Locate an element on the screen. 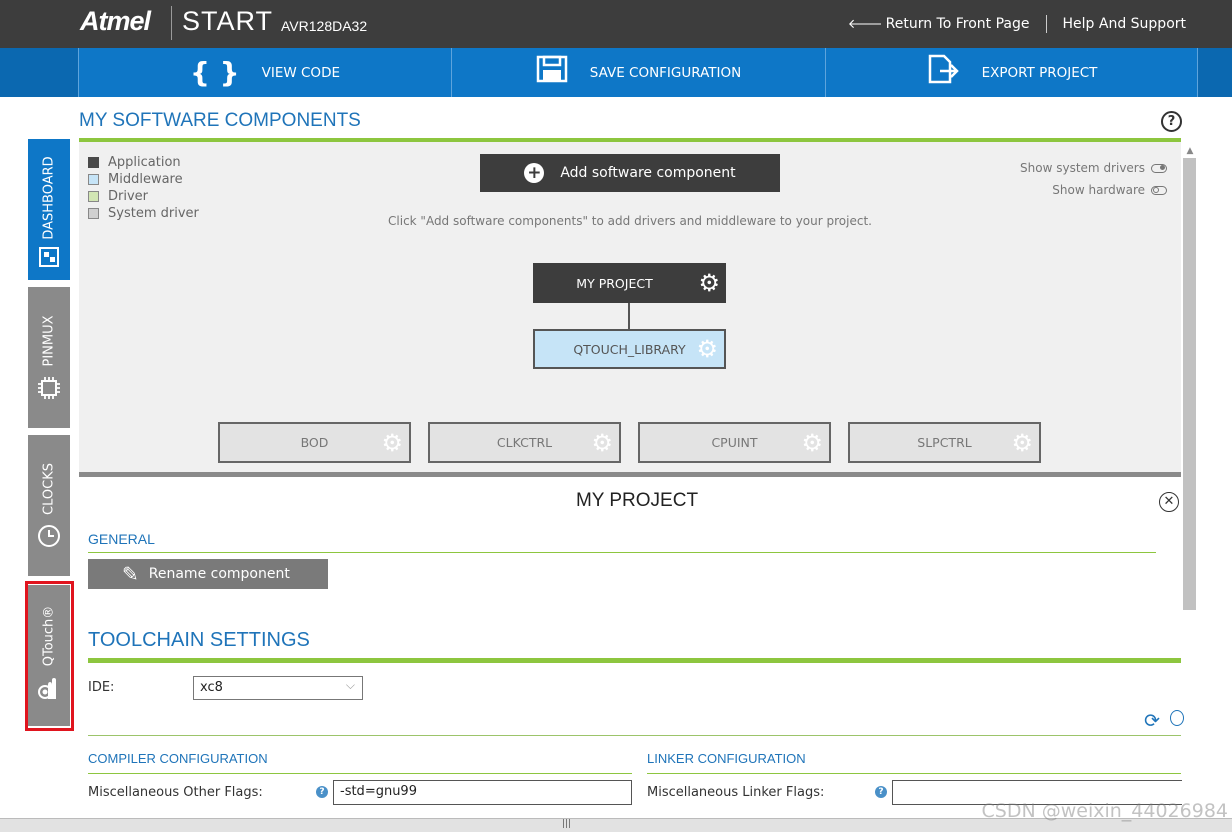 The image size is (1232, 832). node-bod-label: BOD is located at coordinates (314, 442).